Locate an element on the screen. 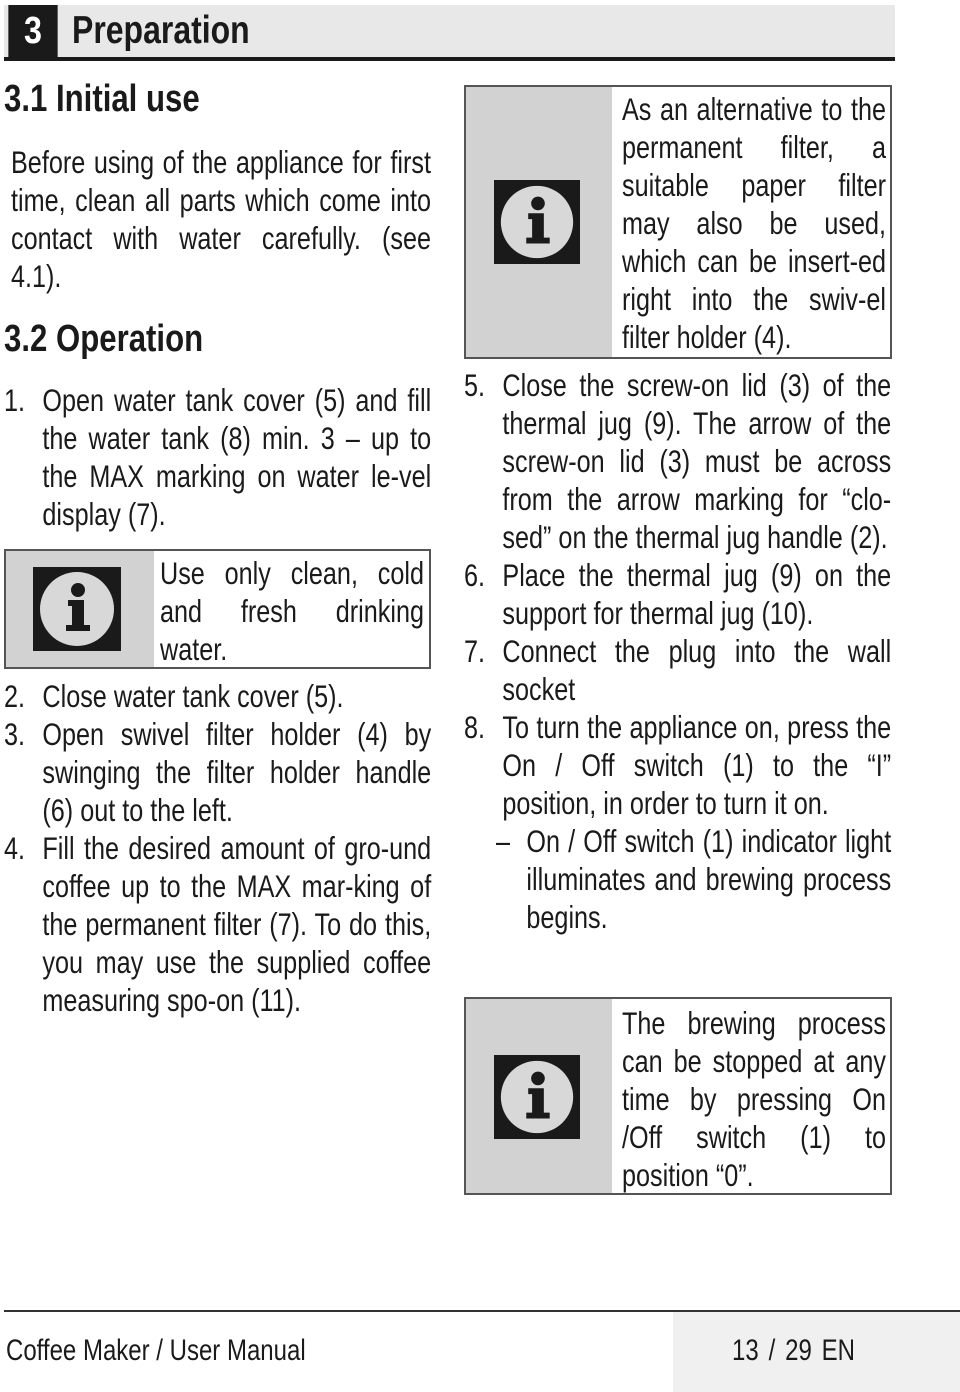 The width and height of the screenshot is (960, 1392). step-number: 1. is located at coordinates (15, 400).